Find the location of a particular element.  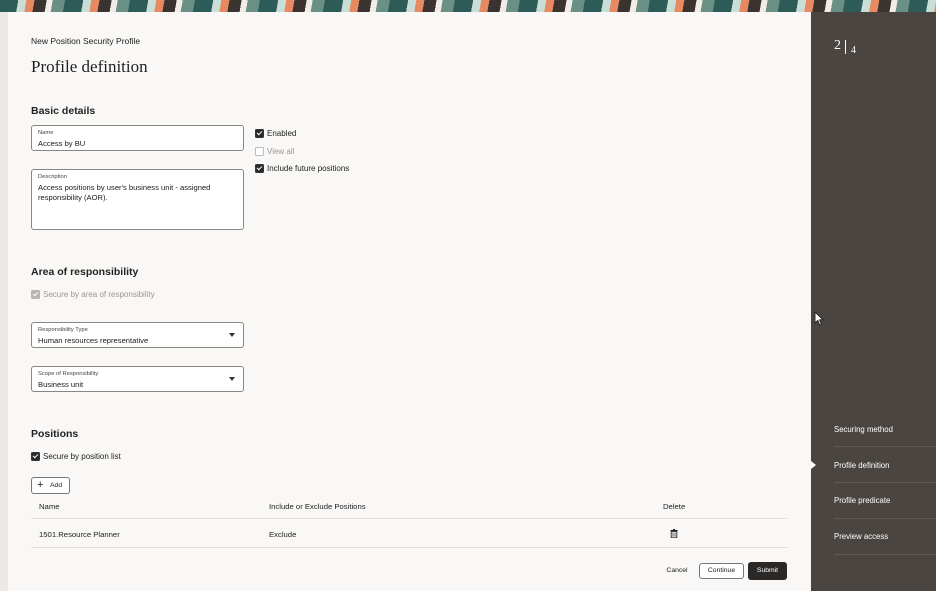

total-steps-number: 4 is located at coordinates (853, 50).